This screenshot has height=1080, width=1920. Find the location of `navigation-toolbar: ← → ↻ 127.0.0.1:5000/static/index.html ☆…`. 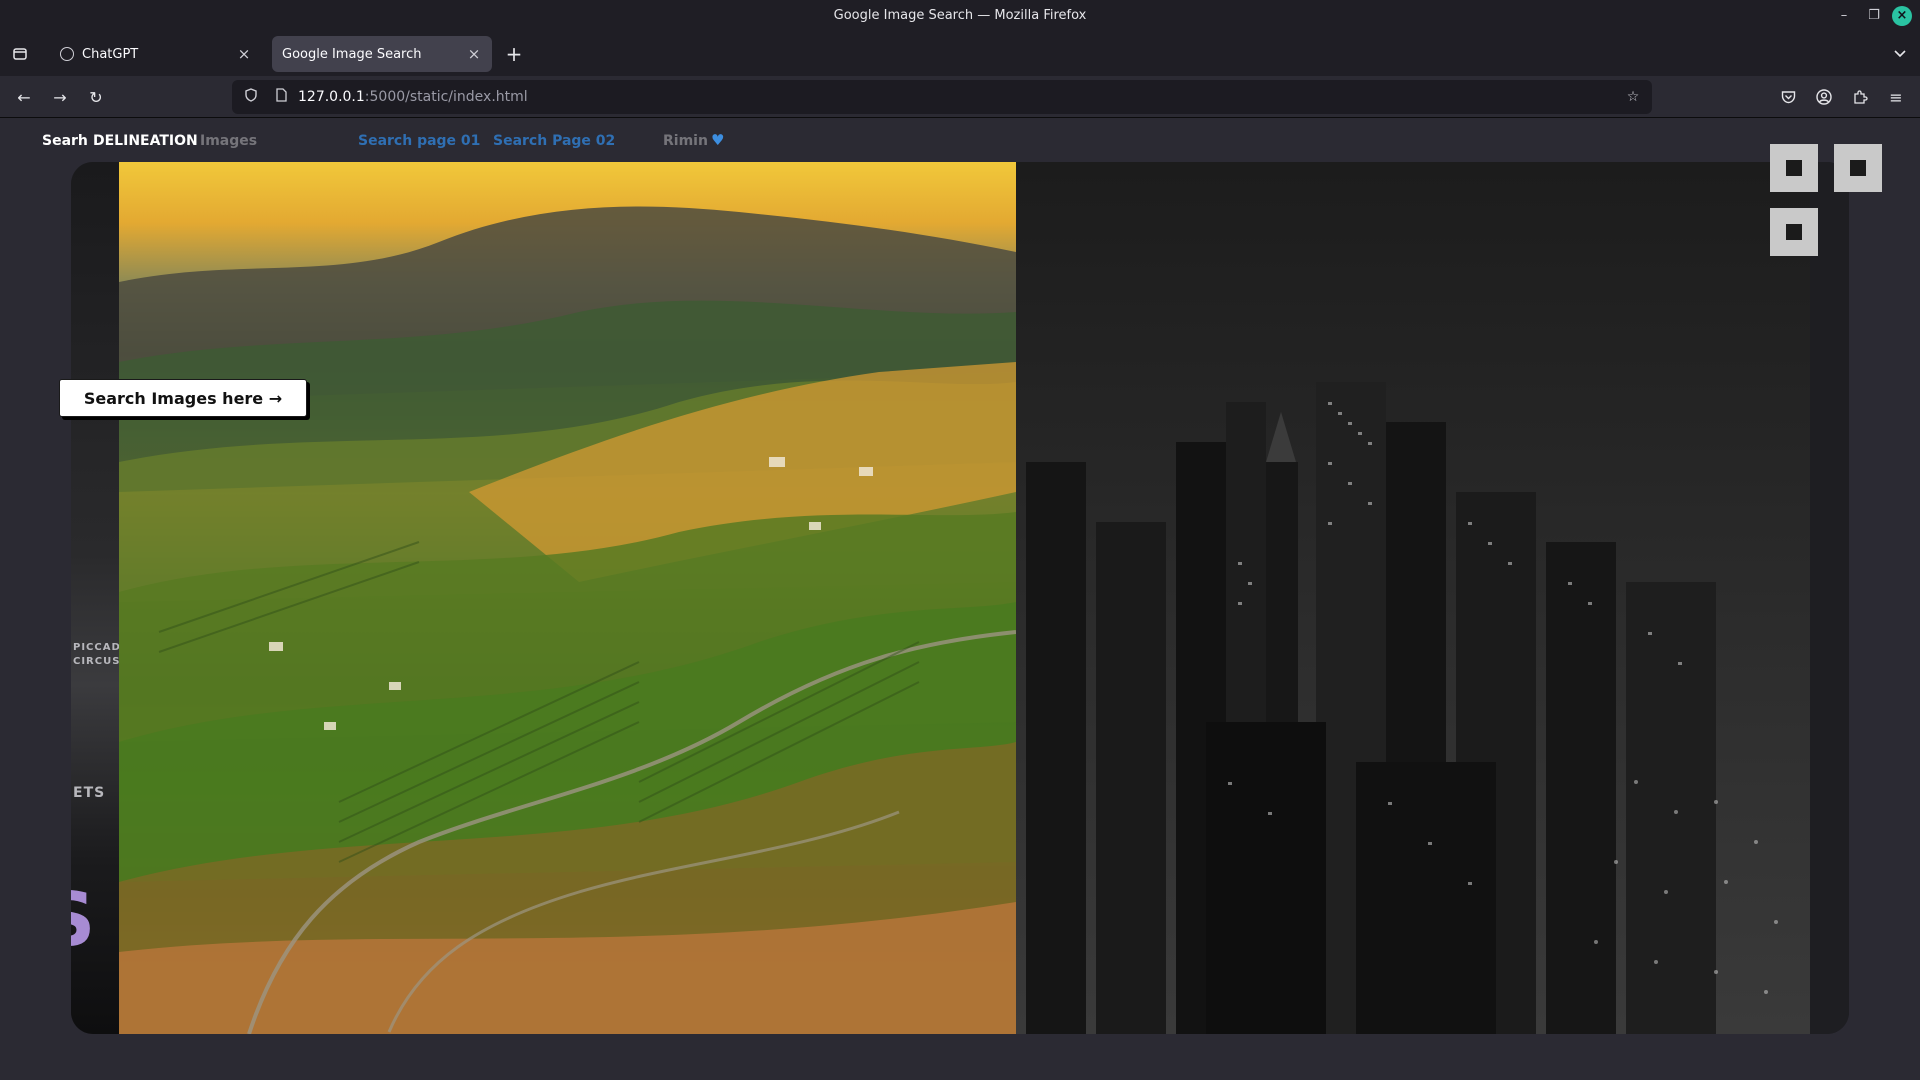

navigation-toolbar: ← → ↻ 127.0.0.1:5000/static/index.html ☆… is located at coordinates (960, 97).